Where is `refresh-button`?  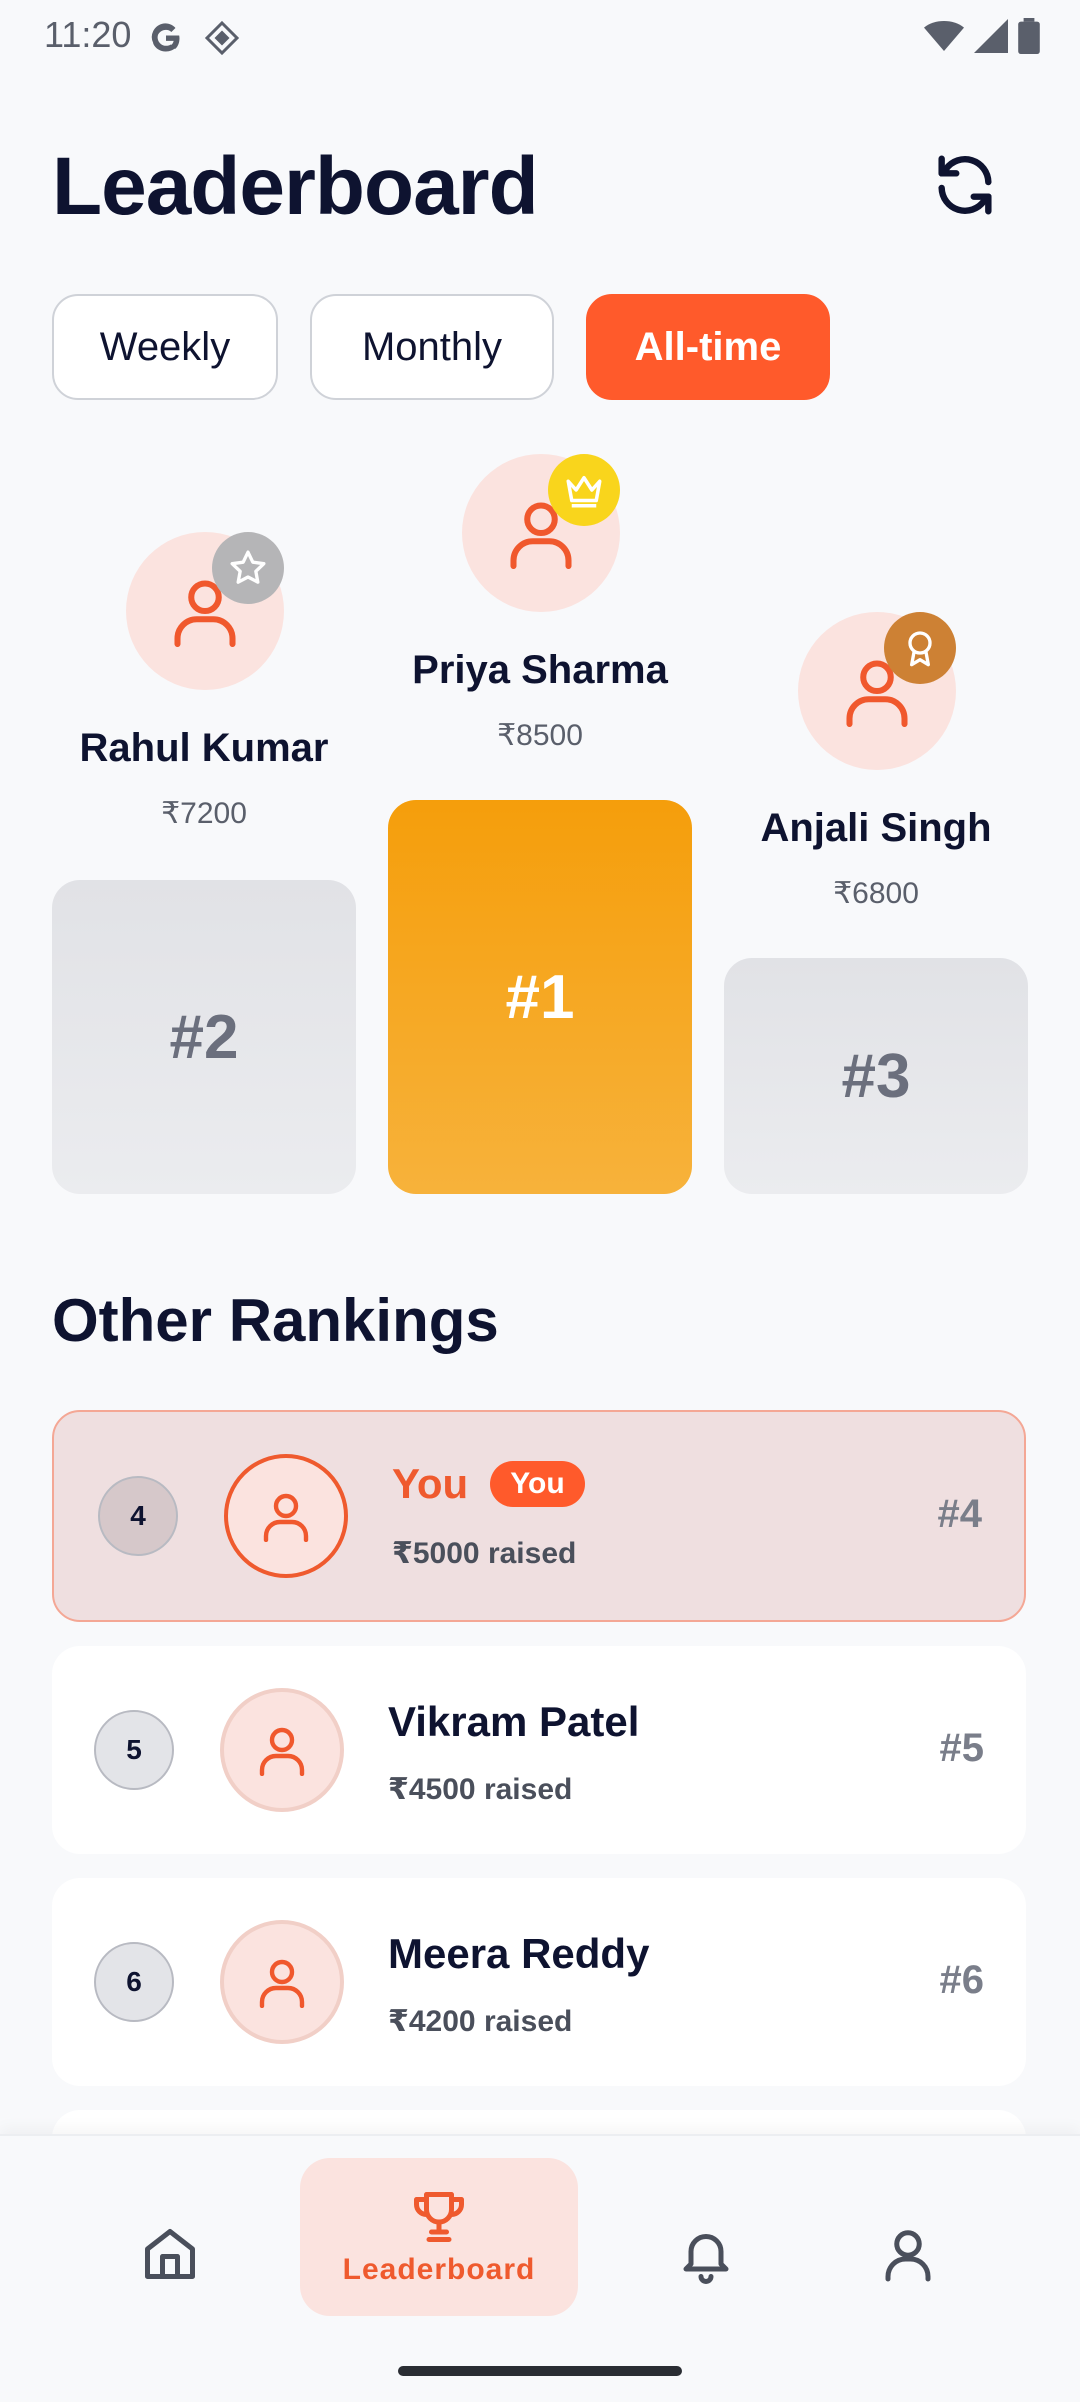
refresh-button is located at coordinates (965, 185).